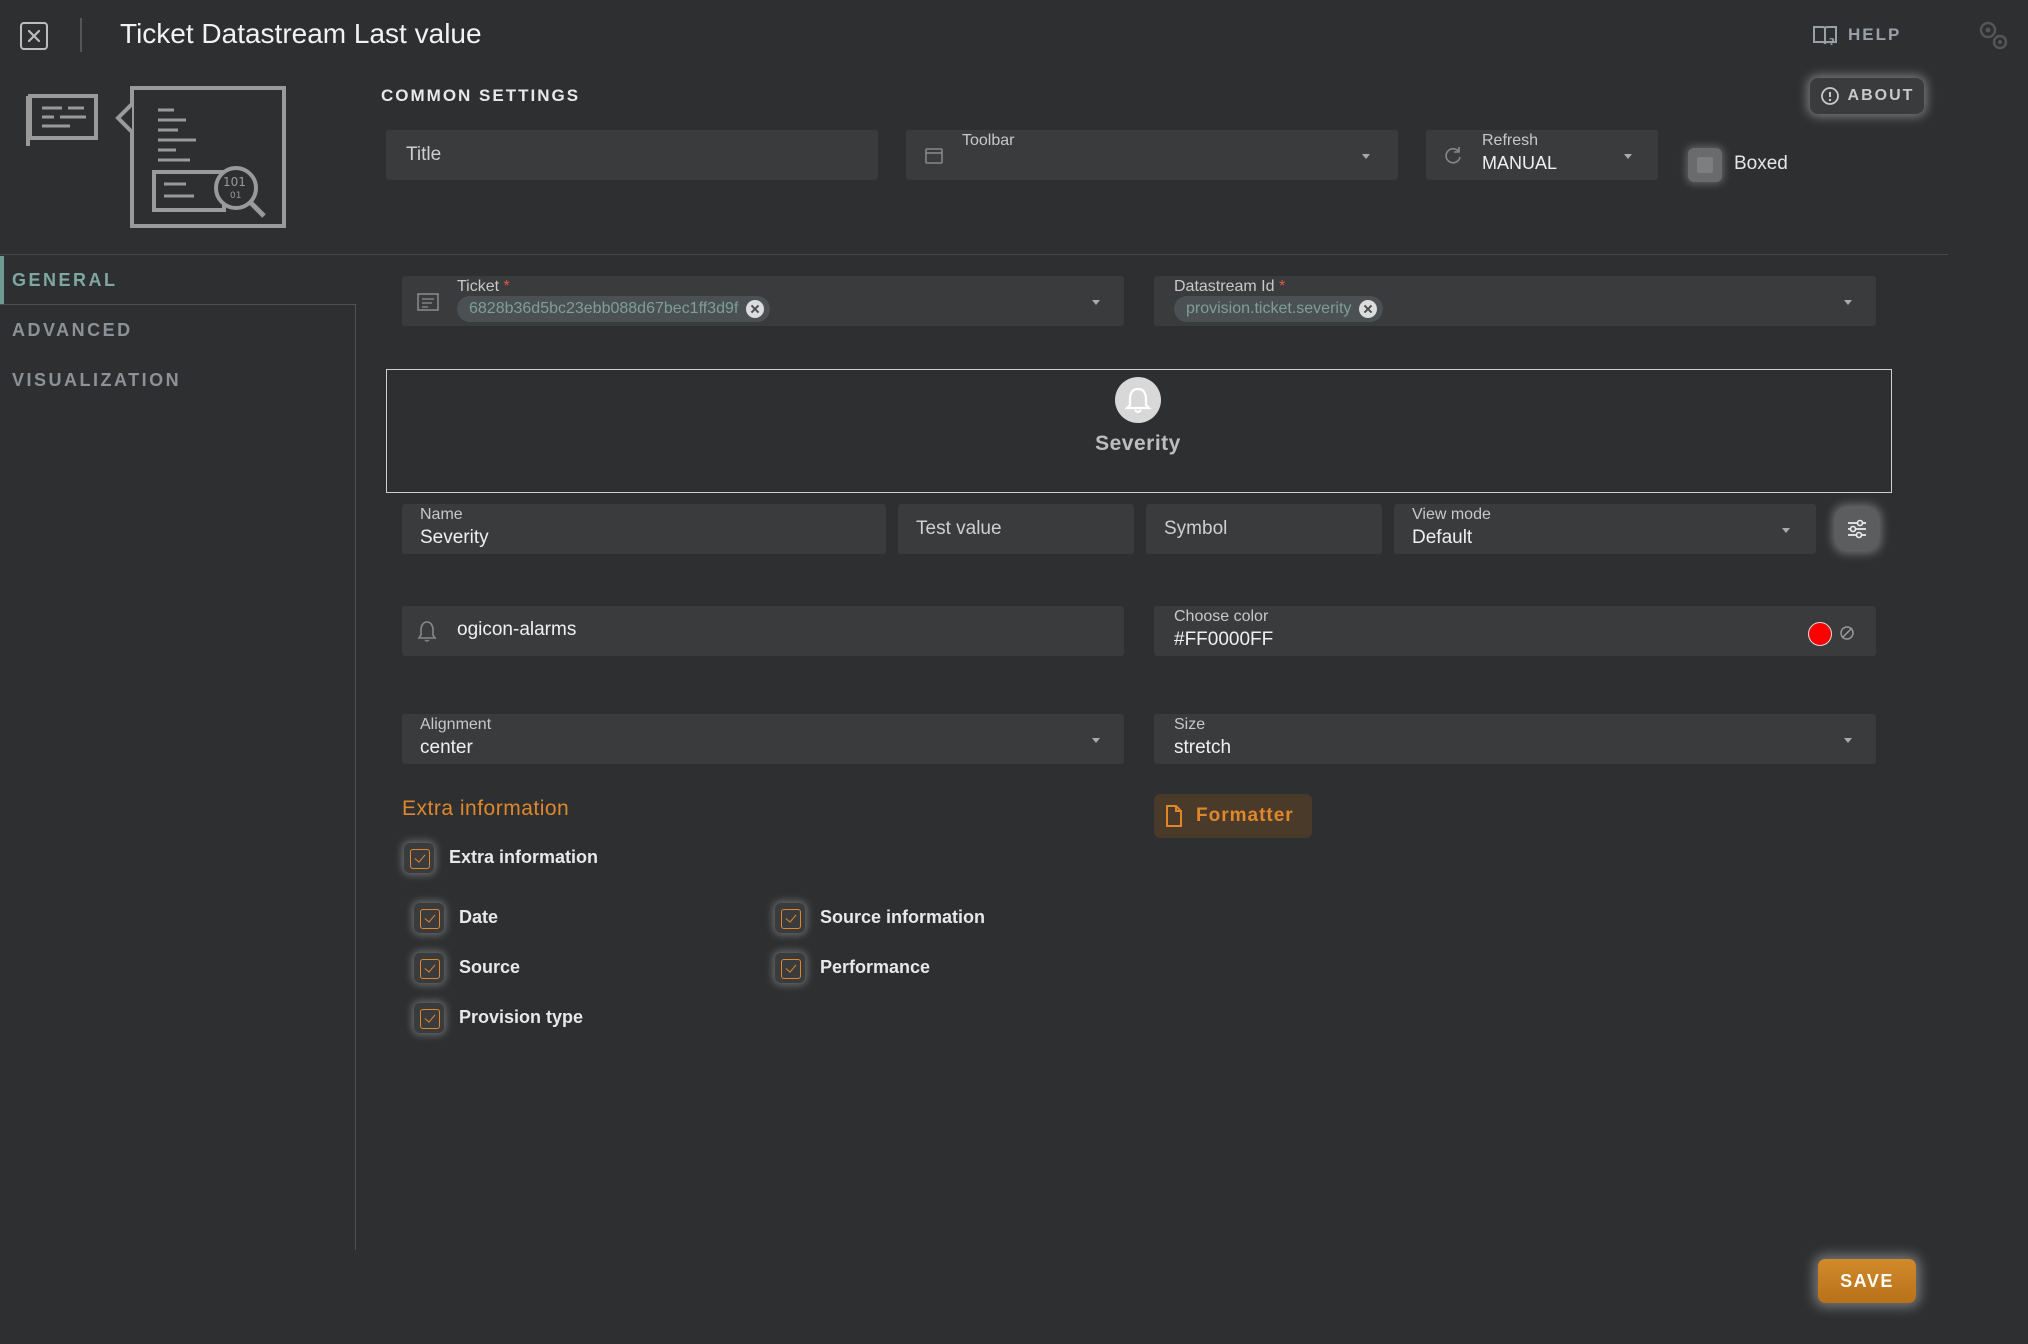 Image resolution: width=2028 pixels, height=1344 pixels. Describe the element at coordinates (974, 254) in the screenshot. I see `header-separator` at that location.